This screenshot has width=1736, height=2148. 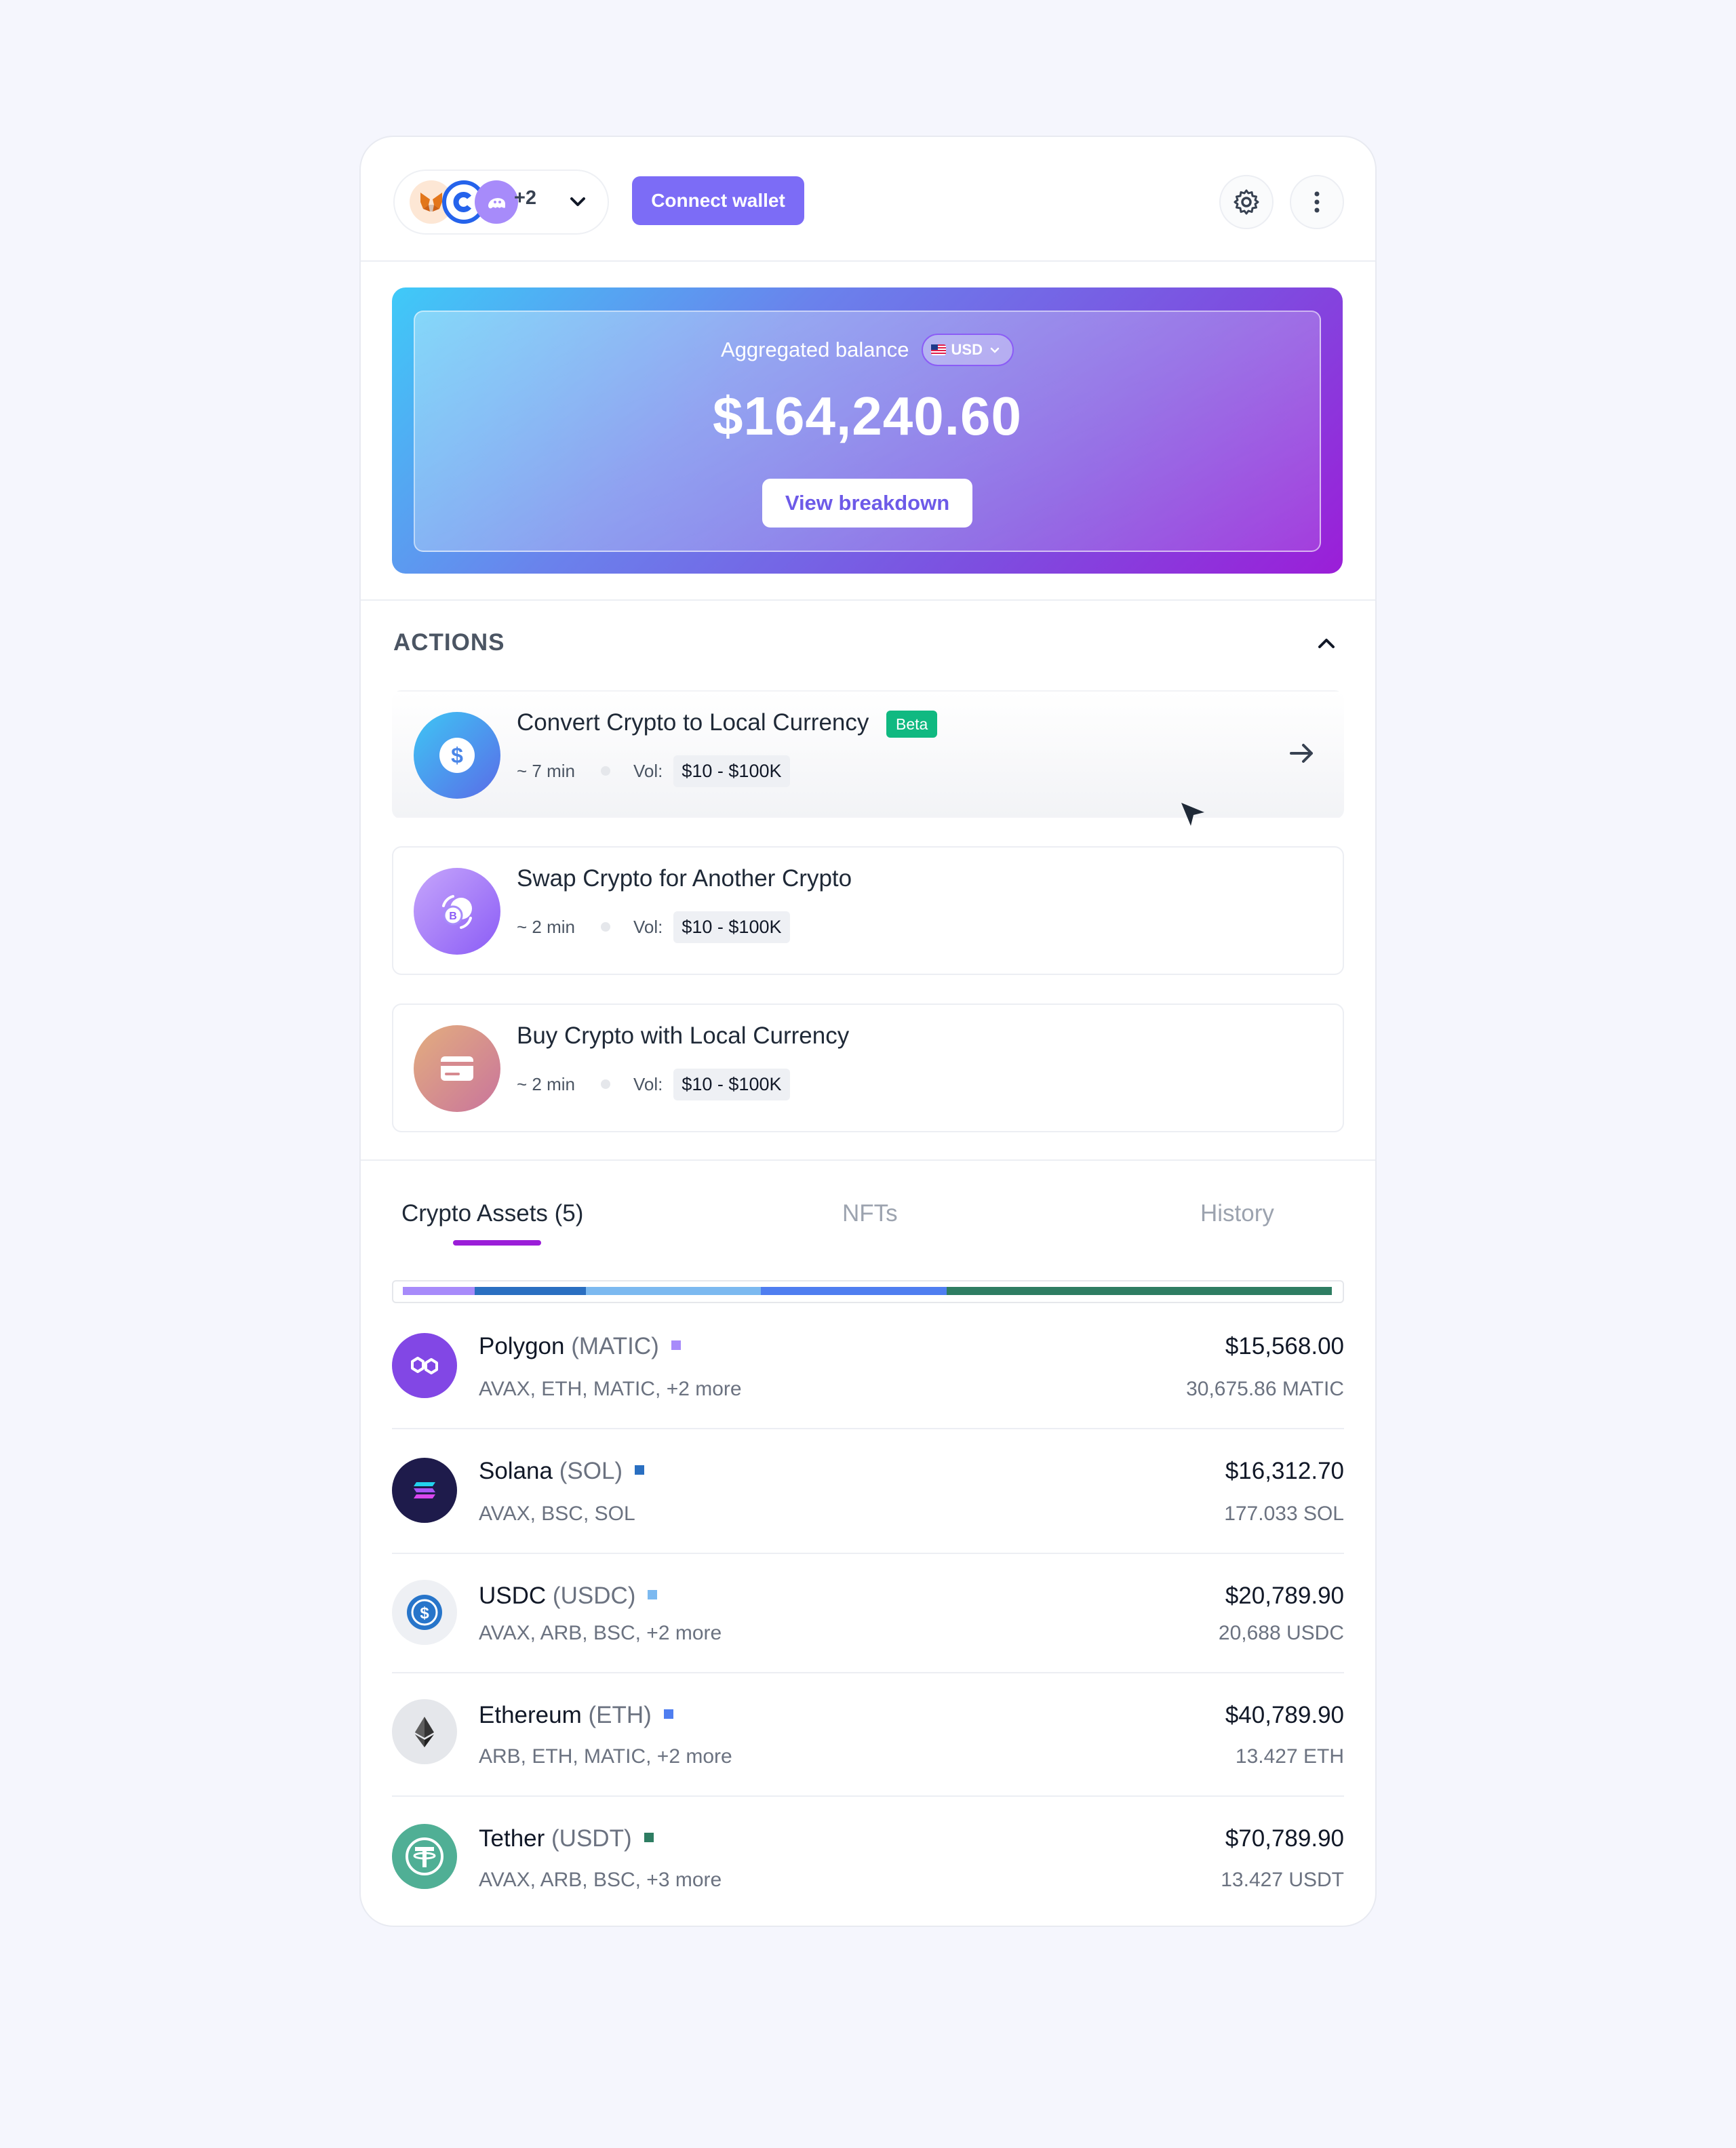 I want to click on asset-chains: ARB, ETH, MATIC, +2 more, so click(x=605, y=1756).